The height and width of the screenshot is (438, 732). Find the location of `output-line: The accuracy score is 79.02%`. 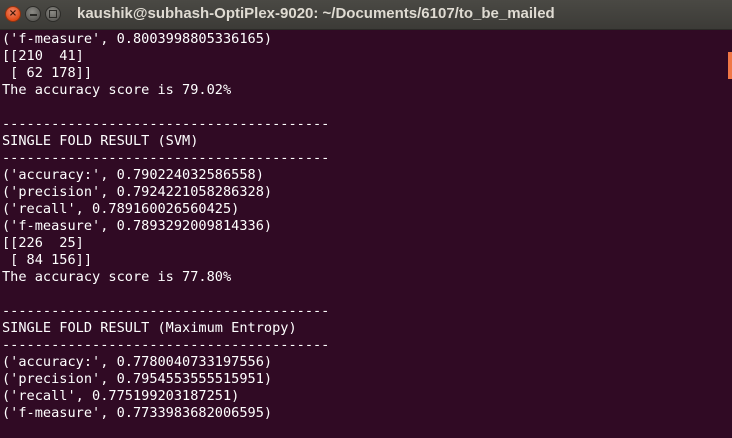

output-line: The accuracy score is 79.02% is located at coordinates (117, 90).